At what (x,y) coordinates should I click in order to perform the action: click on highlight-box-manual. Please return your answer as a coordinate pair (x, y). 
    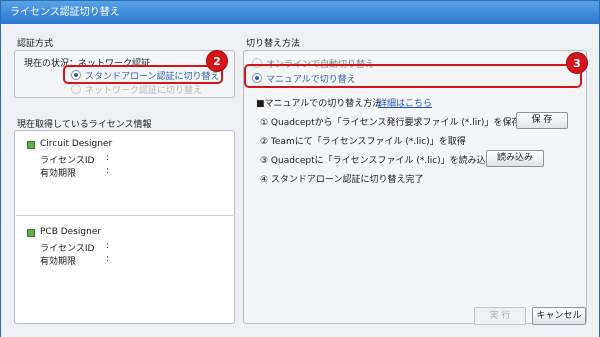
    Looking at the image, I should click on (413, 76).